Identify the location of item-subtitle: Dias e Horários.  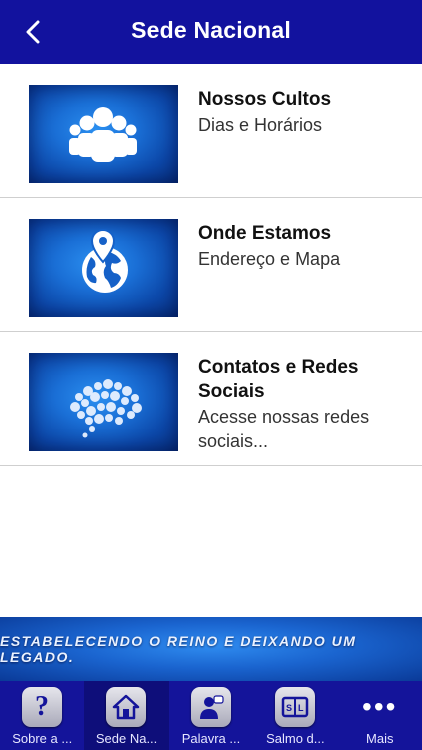
(260, 125).